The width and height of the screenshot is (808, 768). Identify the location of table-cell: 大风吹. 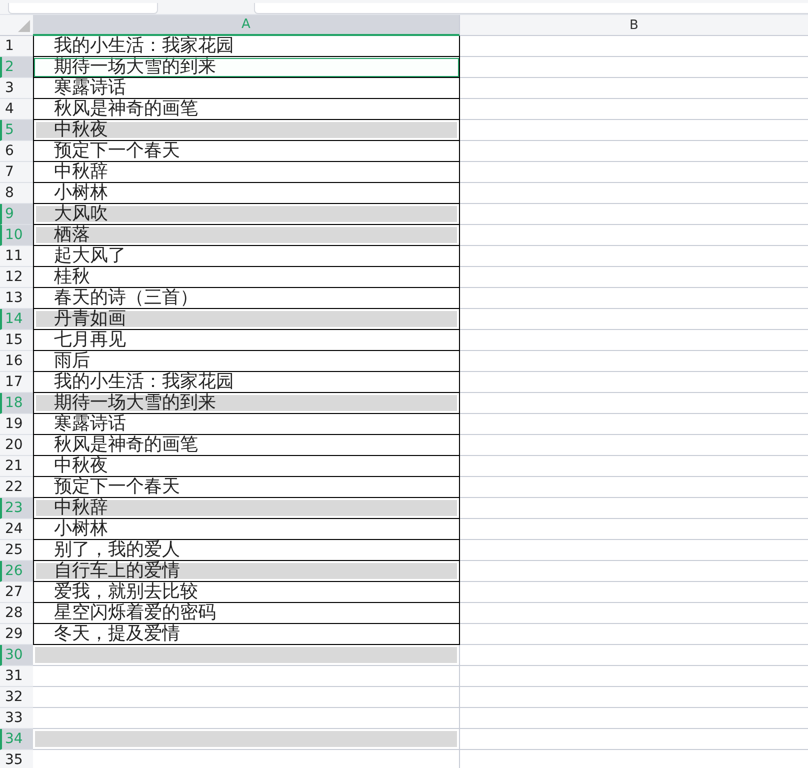
(246, 214).